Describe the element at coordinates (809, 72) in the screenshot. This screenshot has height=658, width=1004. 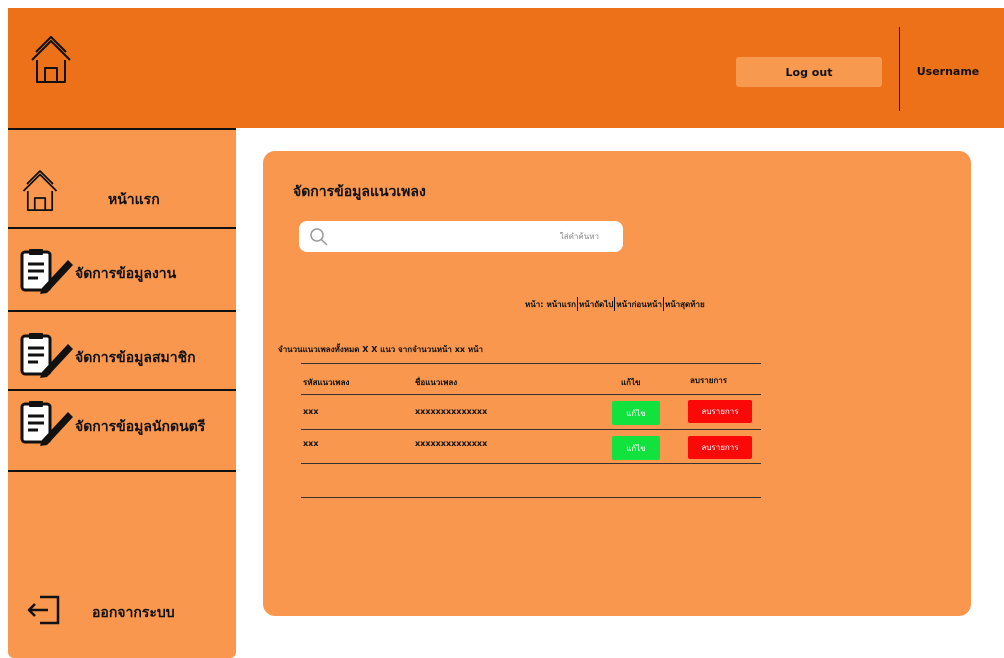
I see `logout-button: Log out` at that location.